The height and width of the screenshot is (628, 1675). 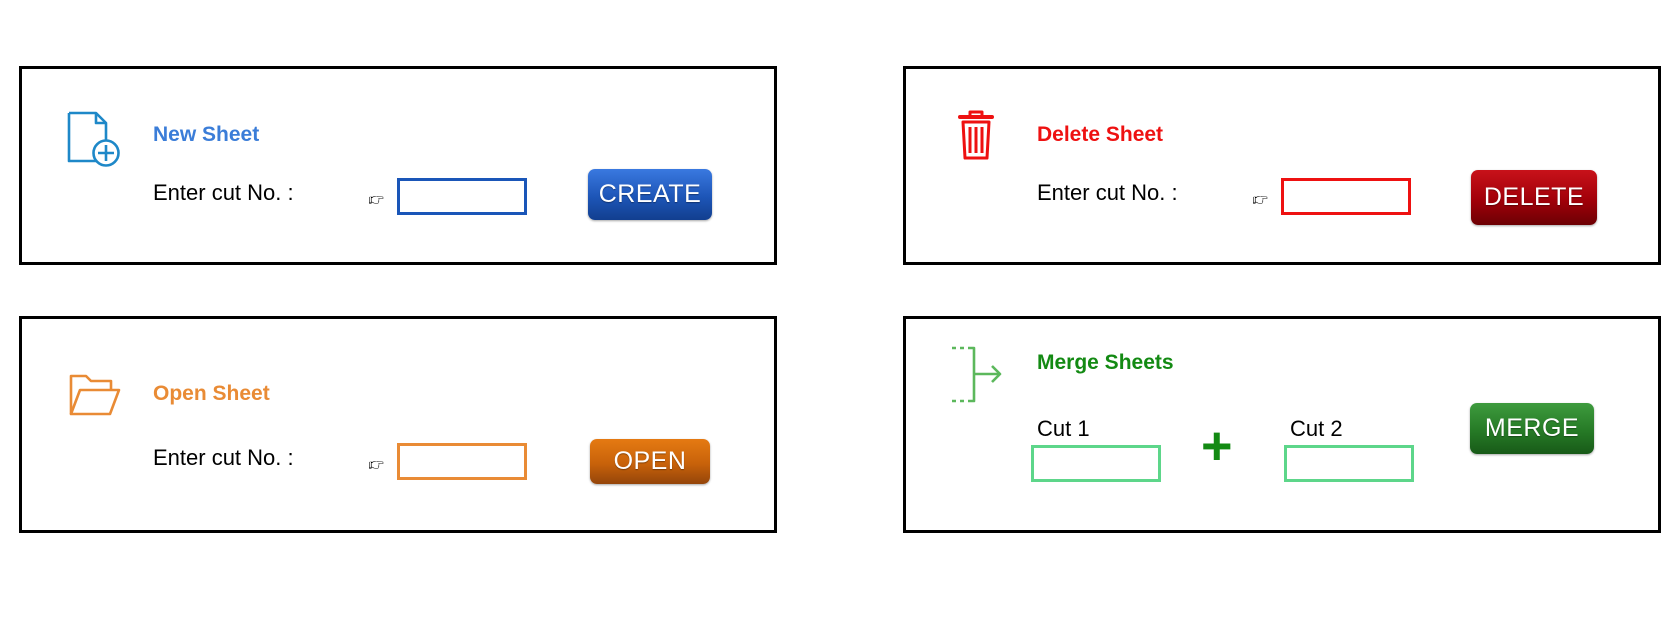 I want to click on new-sheet-title: New Sheet, so click(x=206, y=134).